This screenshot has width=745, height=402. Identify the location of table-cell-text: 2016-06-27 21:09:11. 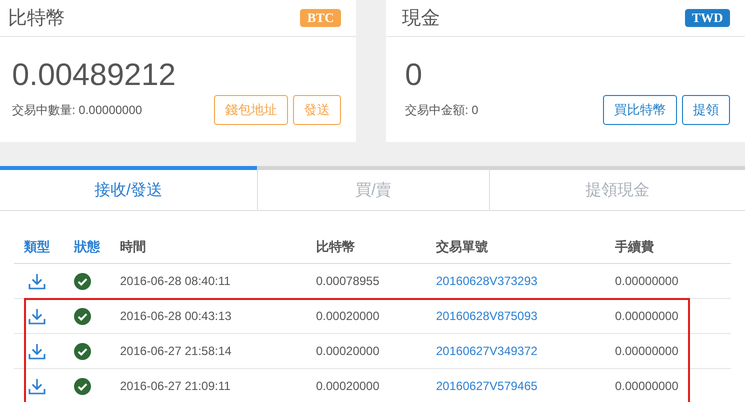
(176, 386).